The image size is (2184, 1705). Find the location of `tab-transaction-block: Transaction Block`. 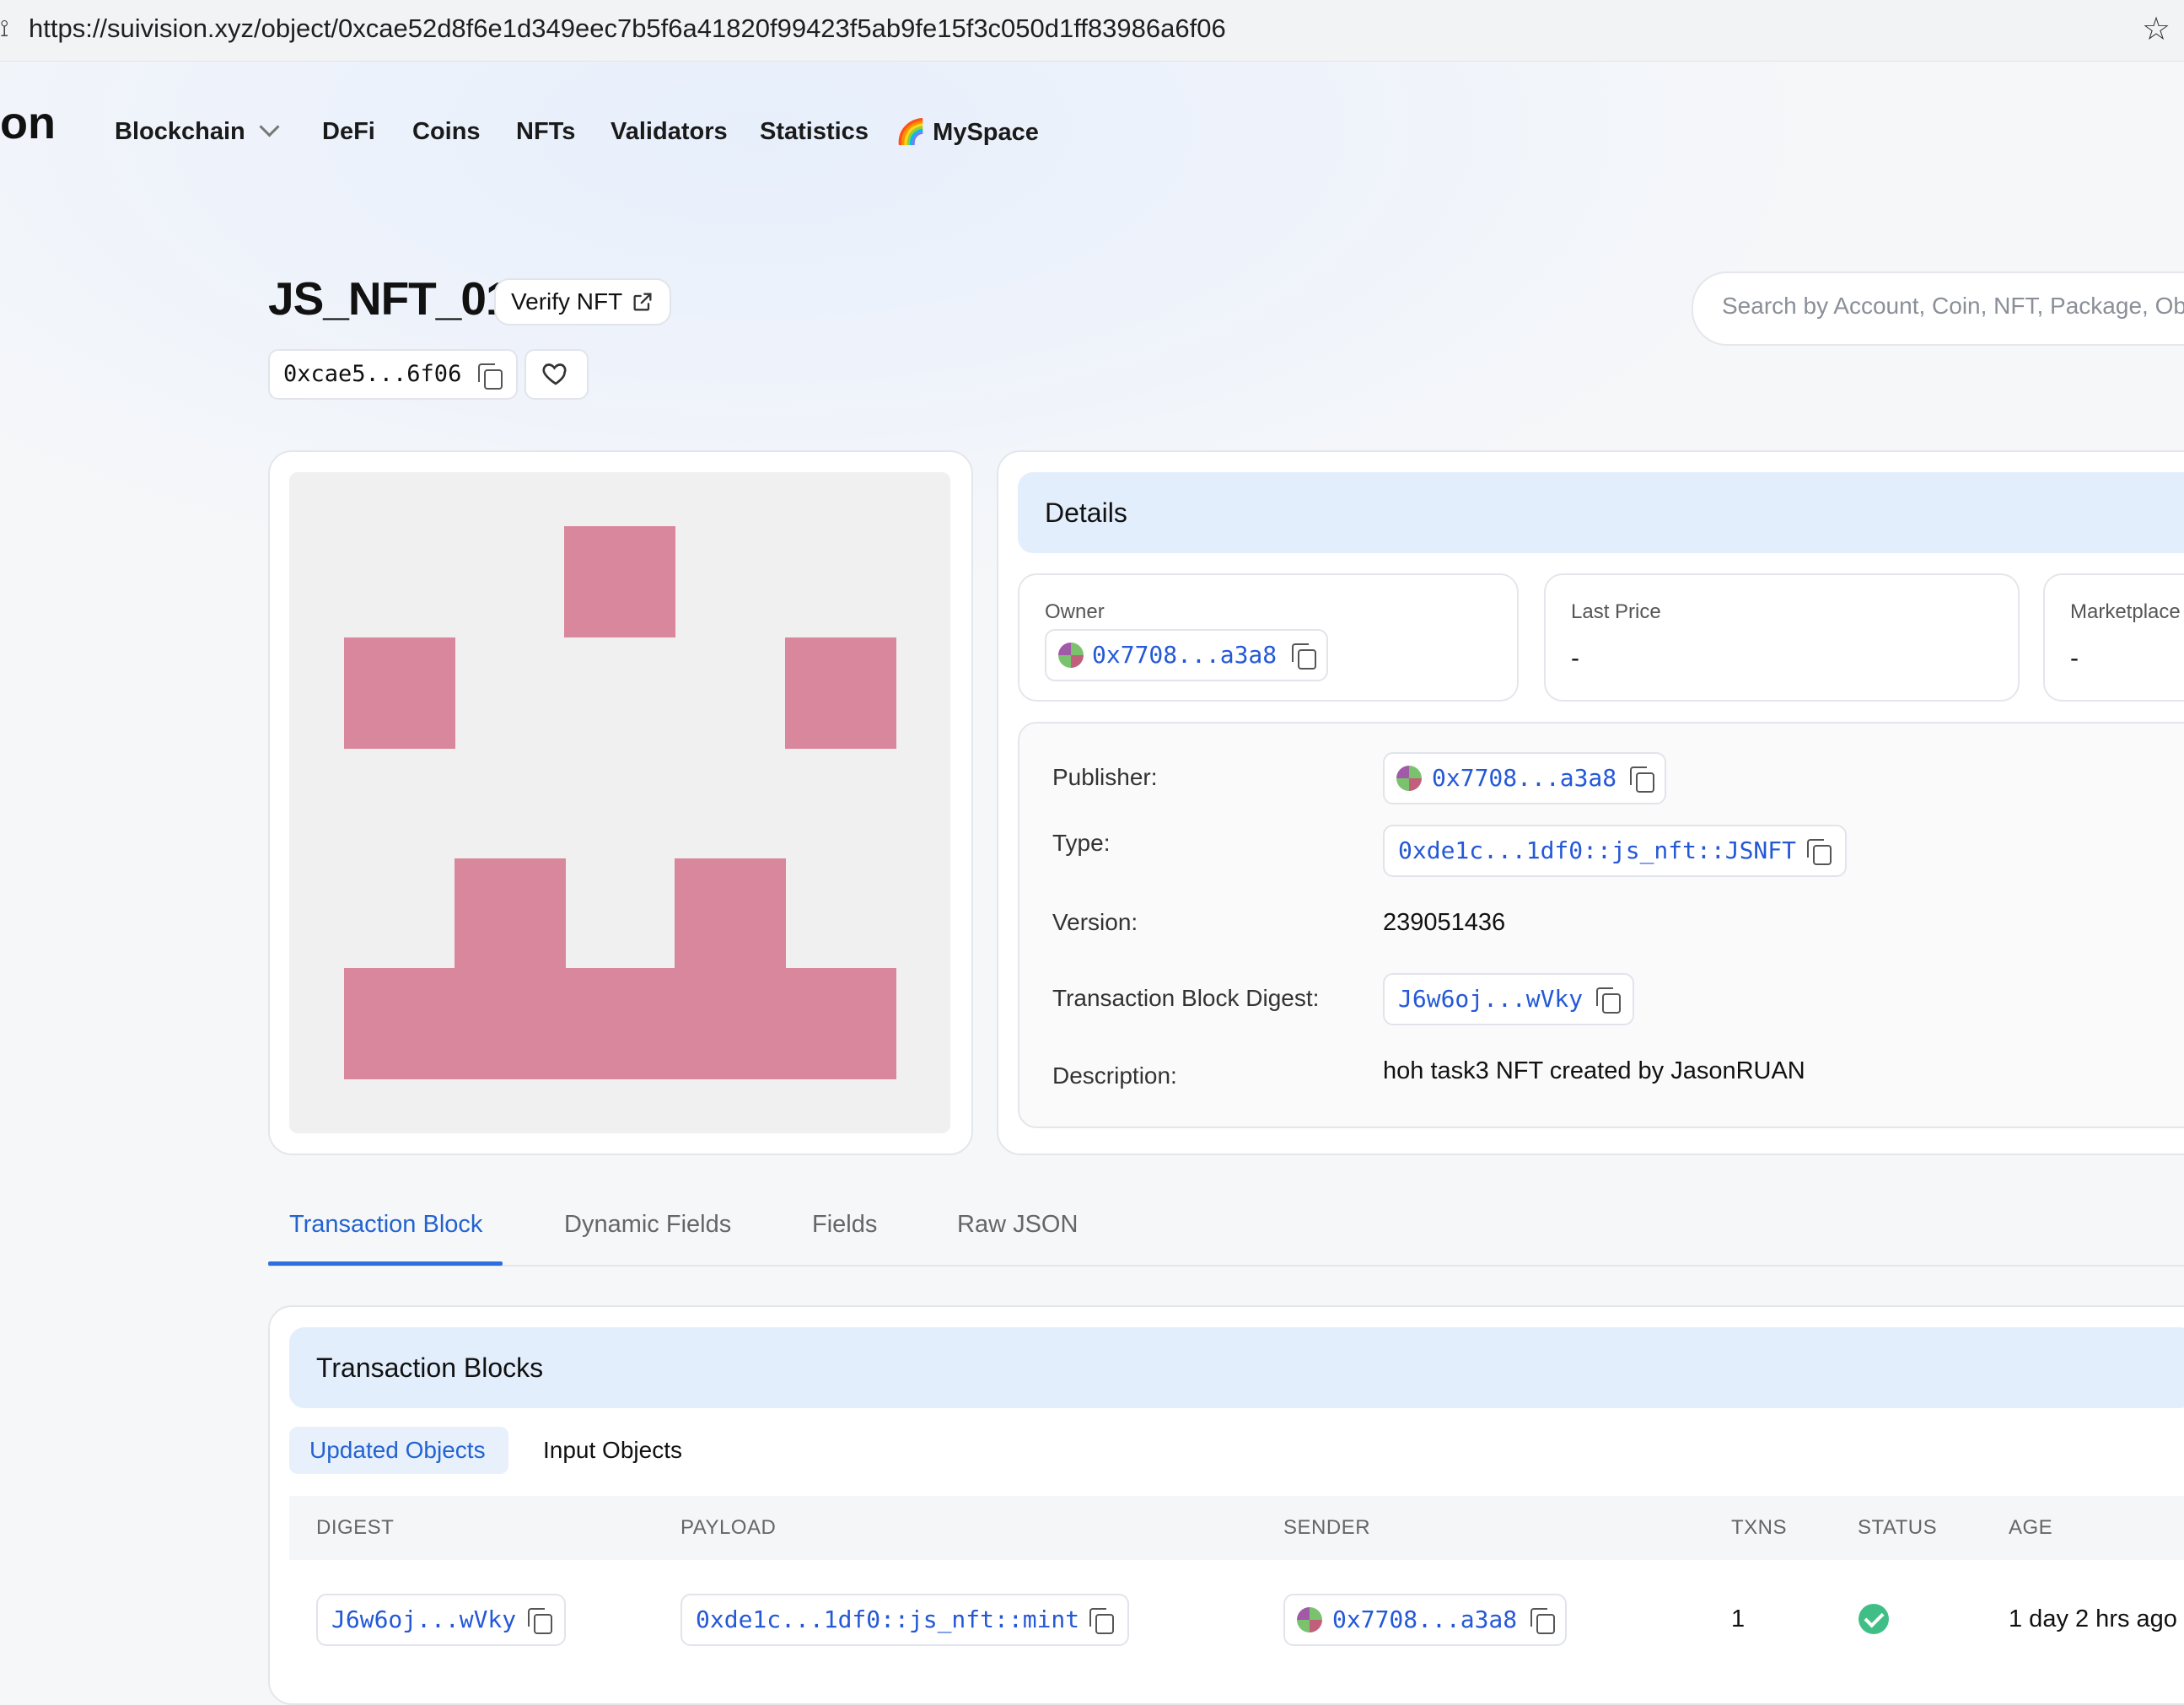

tab-transaction-block: Transaction Block is located at coordinates (386, 1225).